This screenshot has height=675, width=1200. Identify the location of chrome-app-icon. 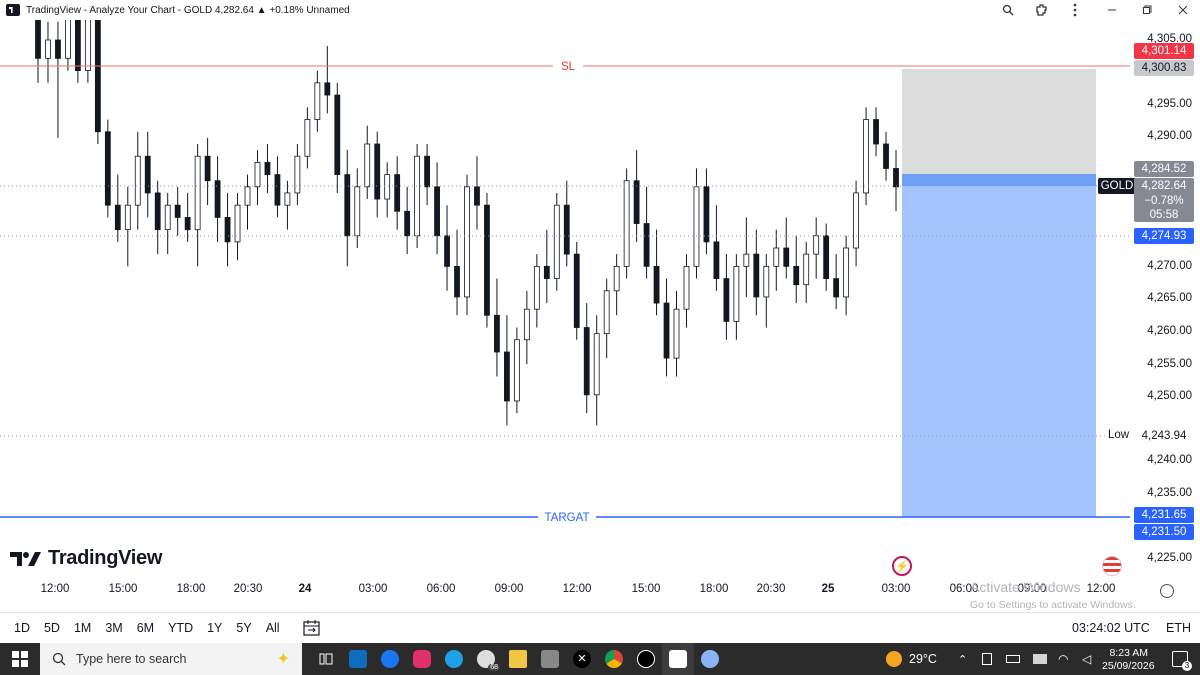
(614, 659).